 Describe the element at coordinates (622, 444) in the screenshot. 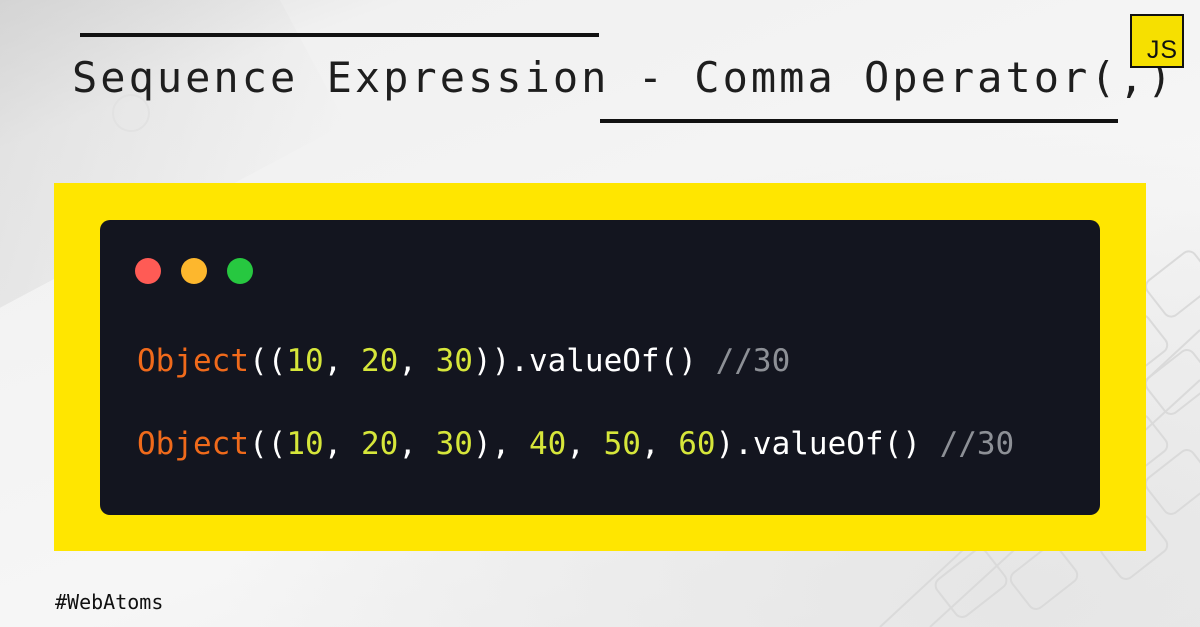

I see `code-number: 50` at that location.